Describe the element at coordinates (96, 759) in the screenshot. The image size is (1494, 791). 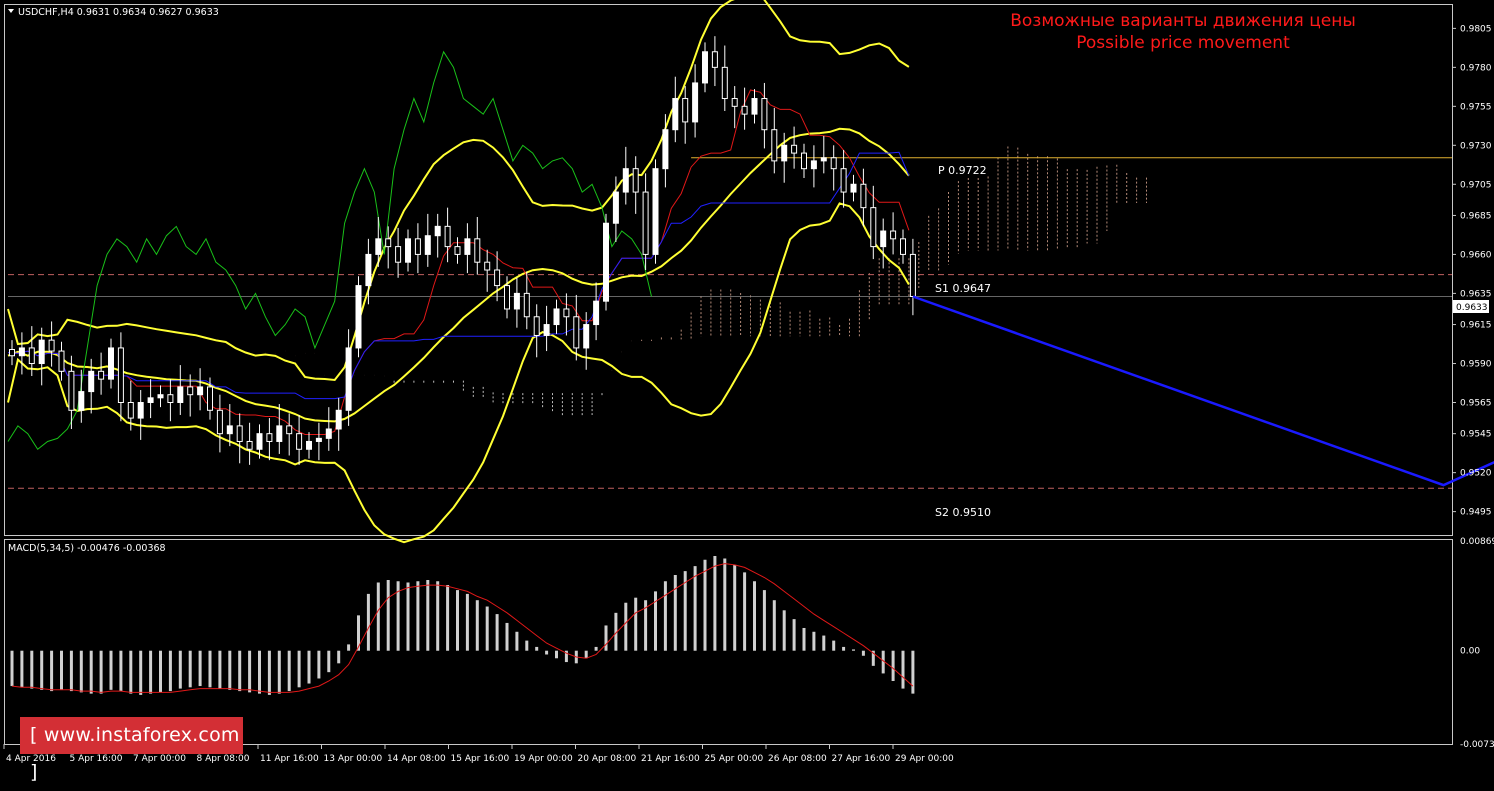
I see `x-tick-label: 5 Apr 16:00` at that location.